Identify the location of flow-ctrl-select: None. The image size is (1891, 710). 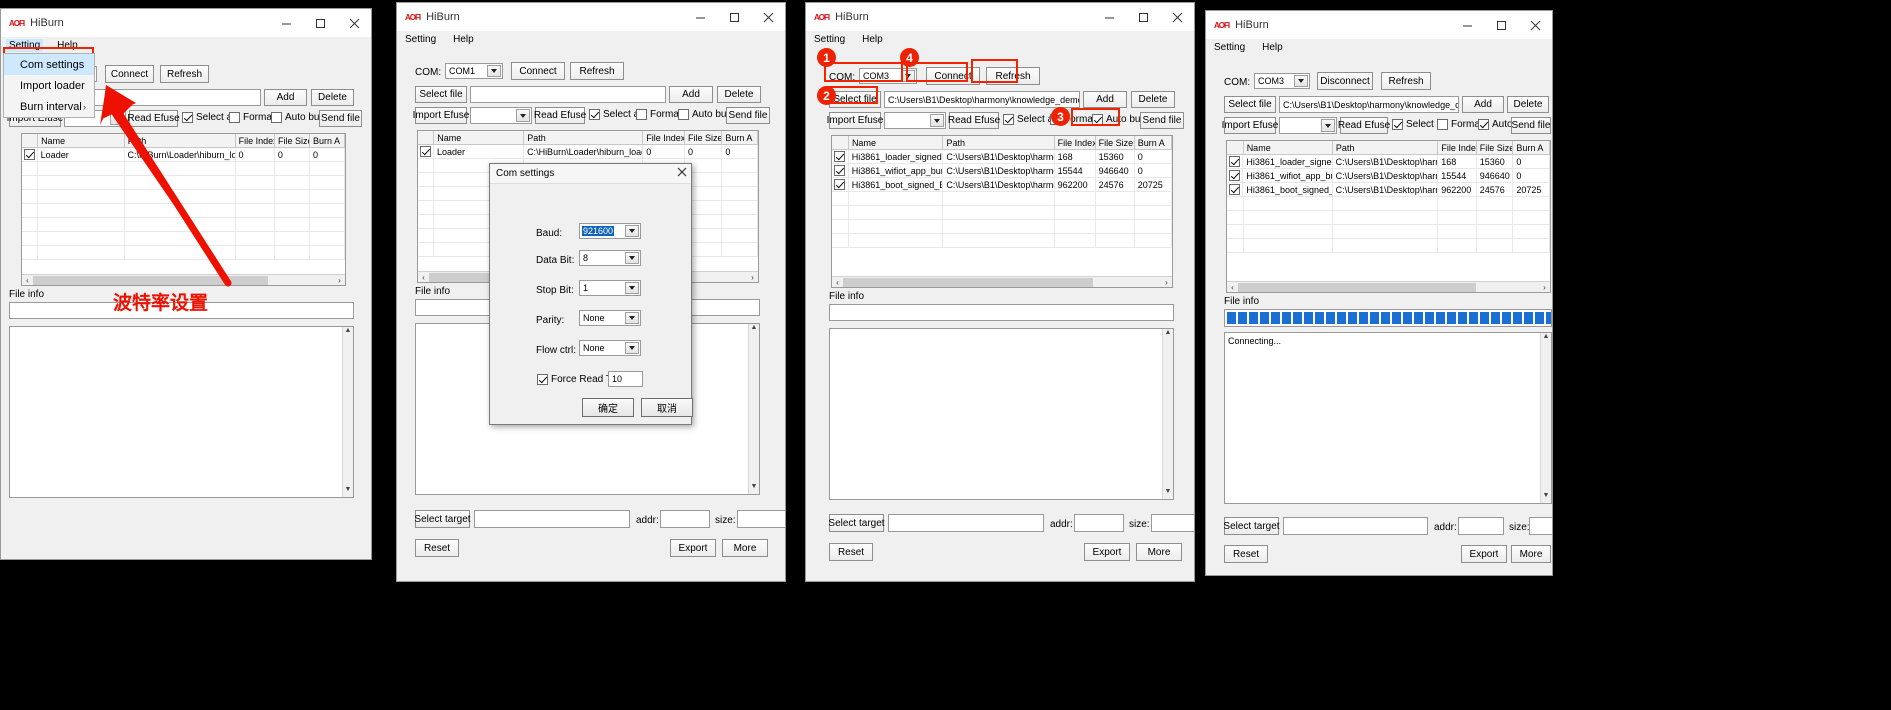
(610, 348).